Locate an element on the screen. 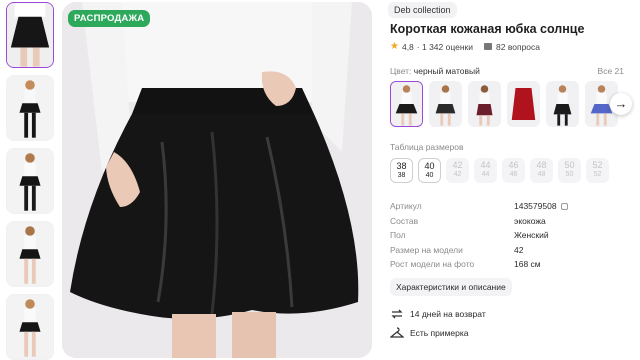 The image size is (640, 360). size-label: 52 is located at coordinates (597, 165).